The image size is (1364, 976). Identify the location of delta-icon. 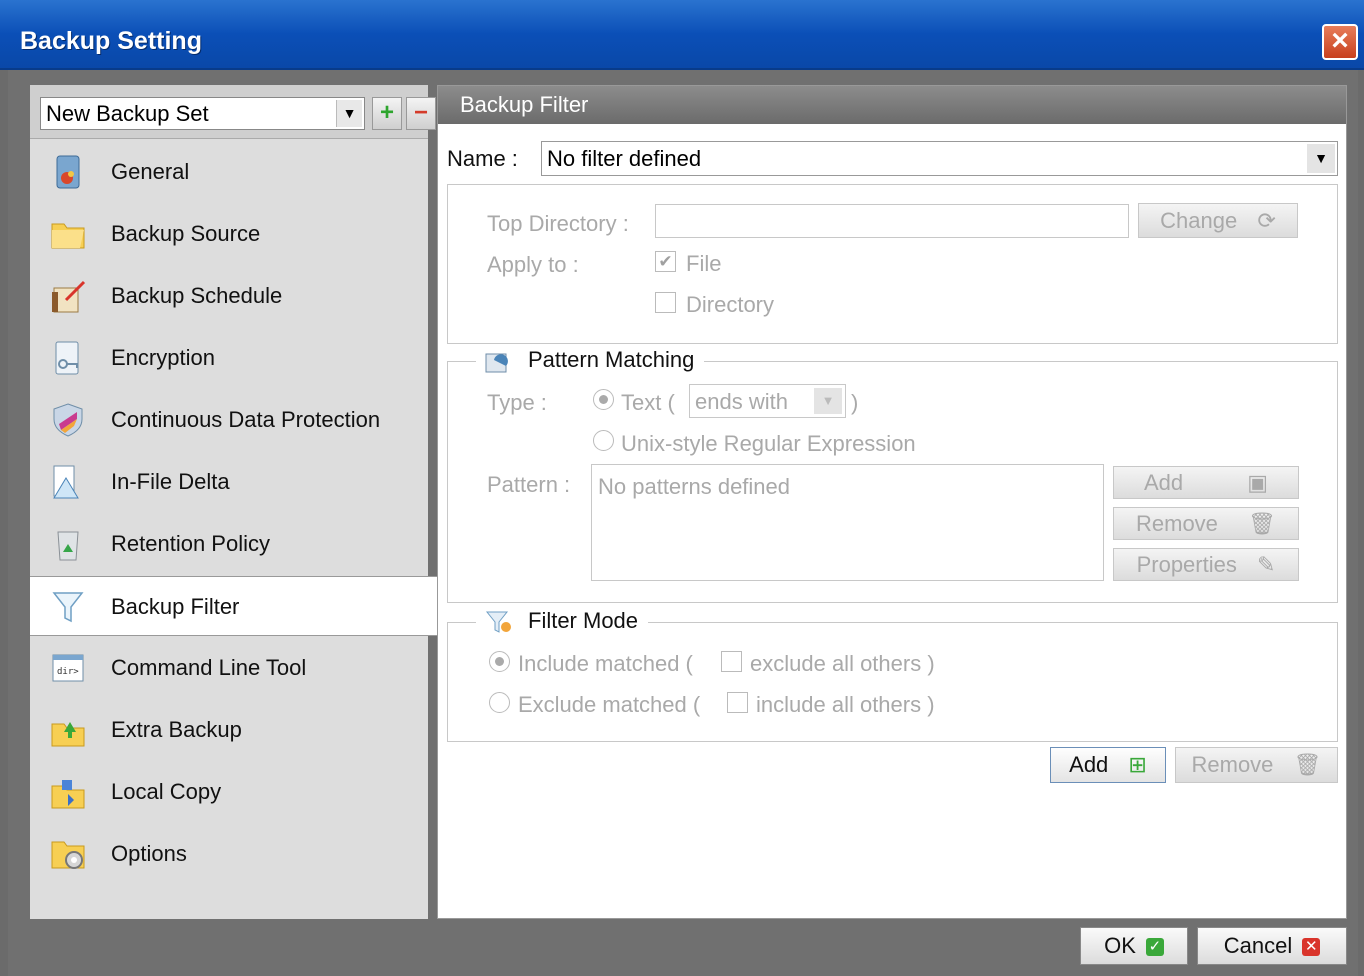
(66, 482).